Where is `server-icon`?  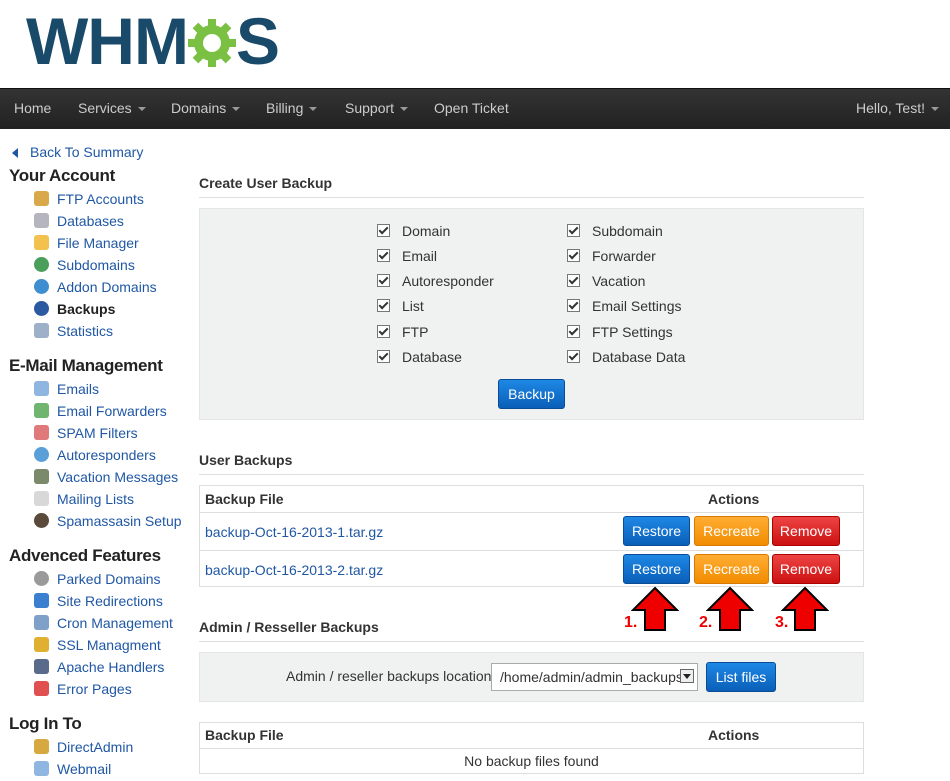
server-icon is located at coordinates (41, 666).